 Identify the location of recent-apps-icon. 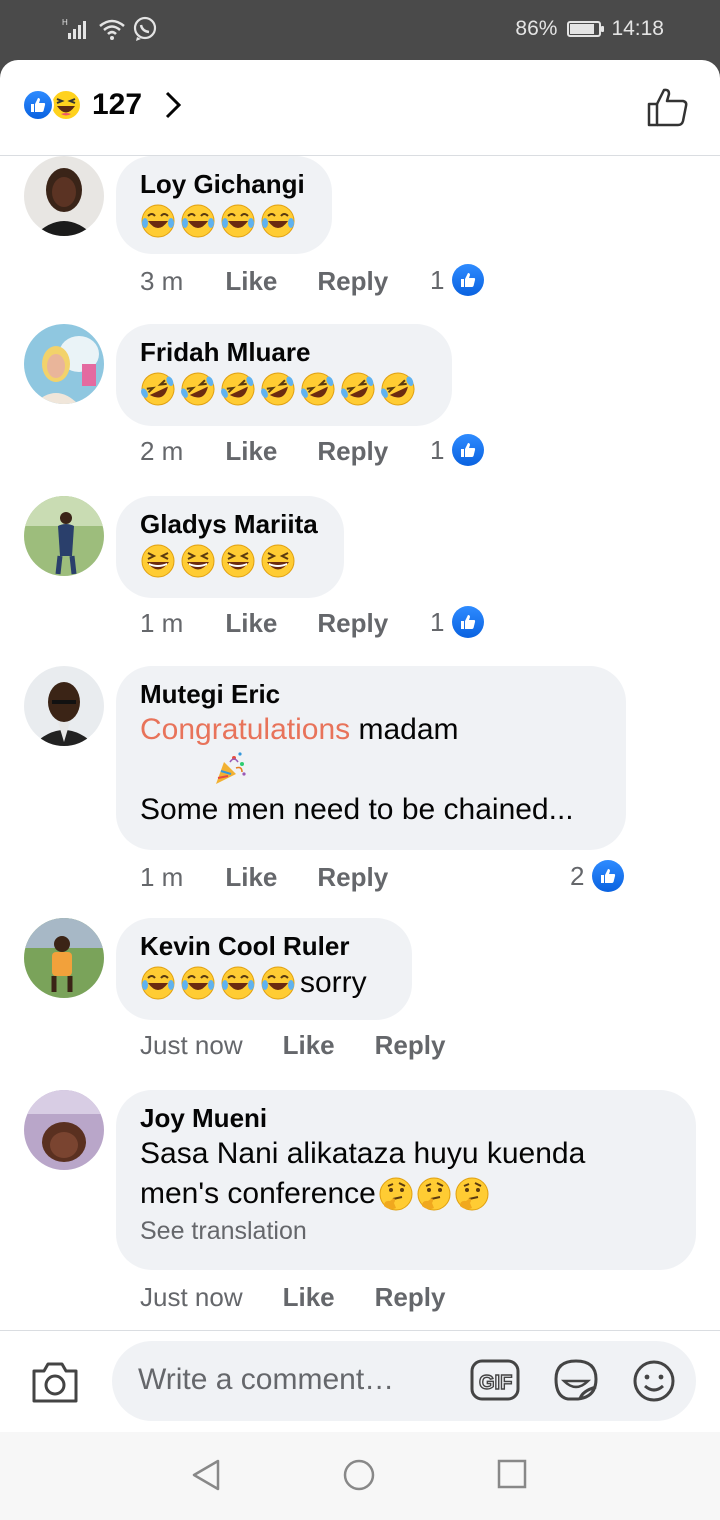
(512, 1474).